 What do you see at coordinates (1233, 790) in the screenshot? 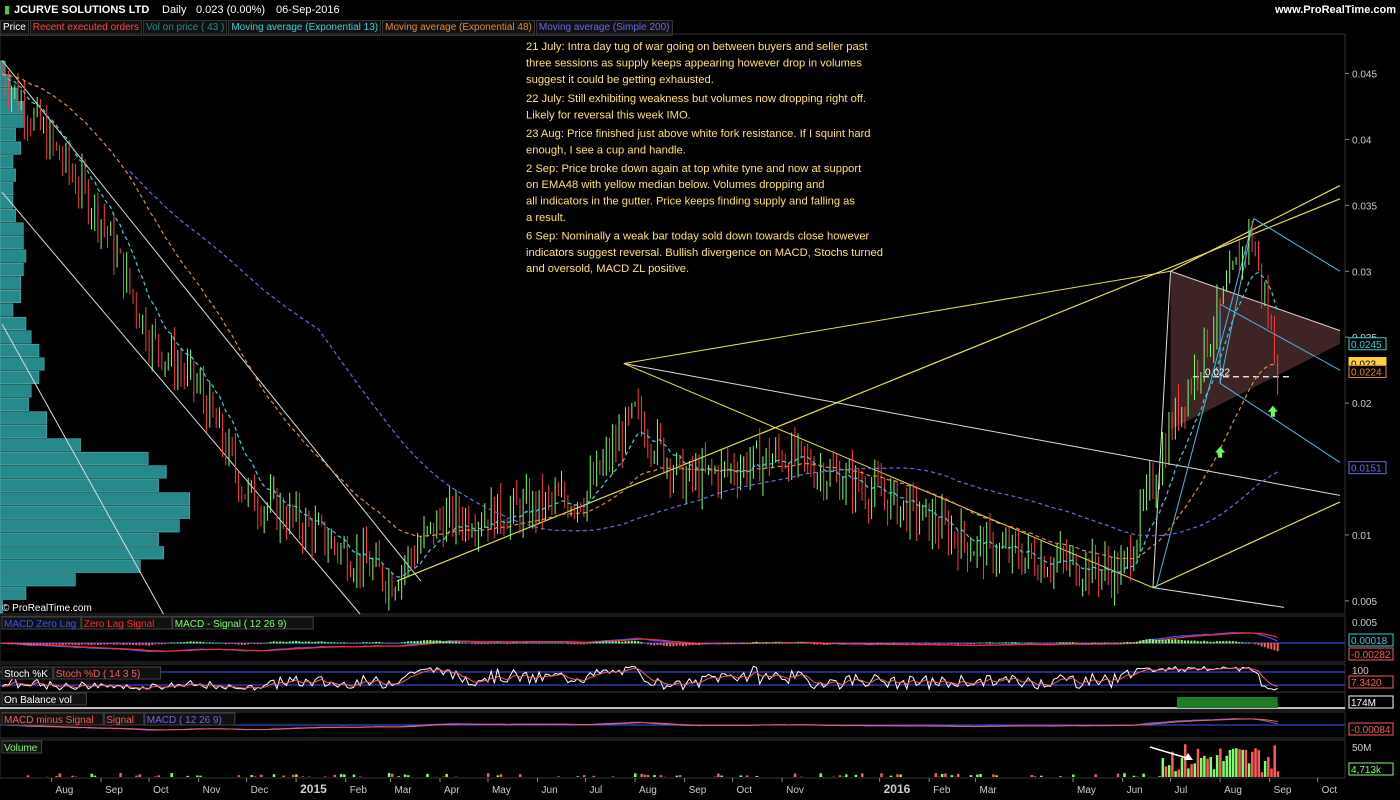
I see `x-tick-label: Aug` at bounding box center [1233, 790].